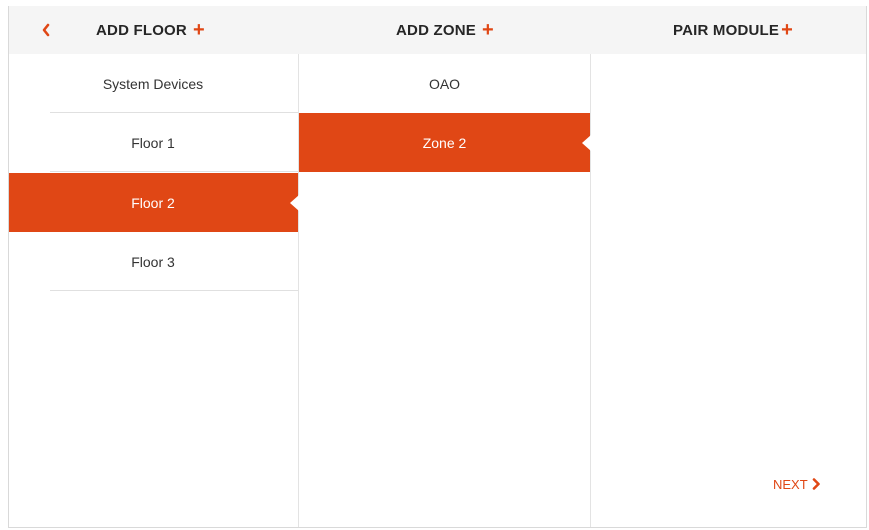 The height and width of the screenshot is (530, 869). I want to click on floor-item-system-devices: System Devices, so click(153, 83).